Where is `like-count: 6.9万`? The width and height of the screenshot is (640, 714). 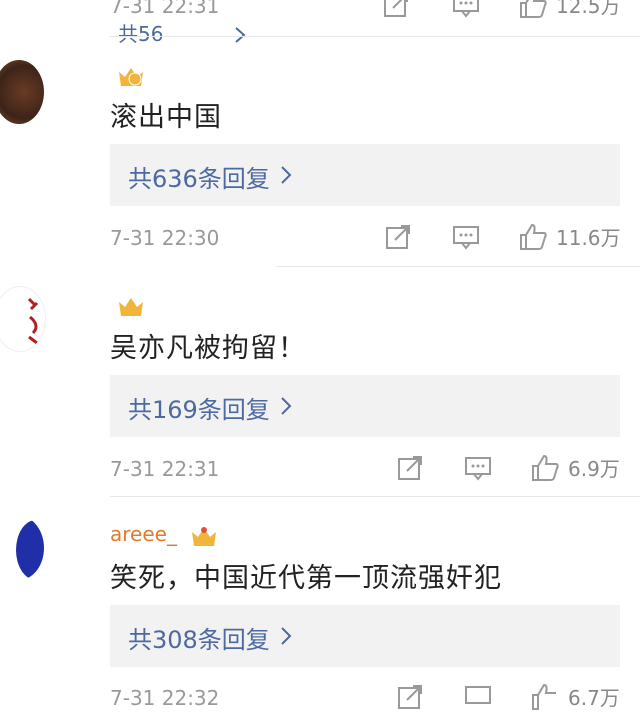 like-count: 6.9万 is located at coordinates (594, 469).